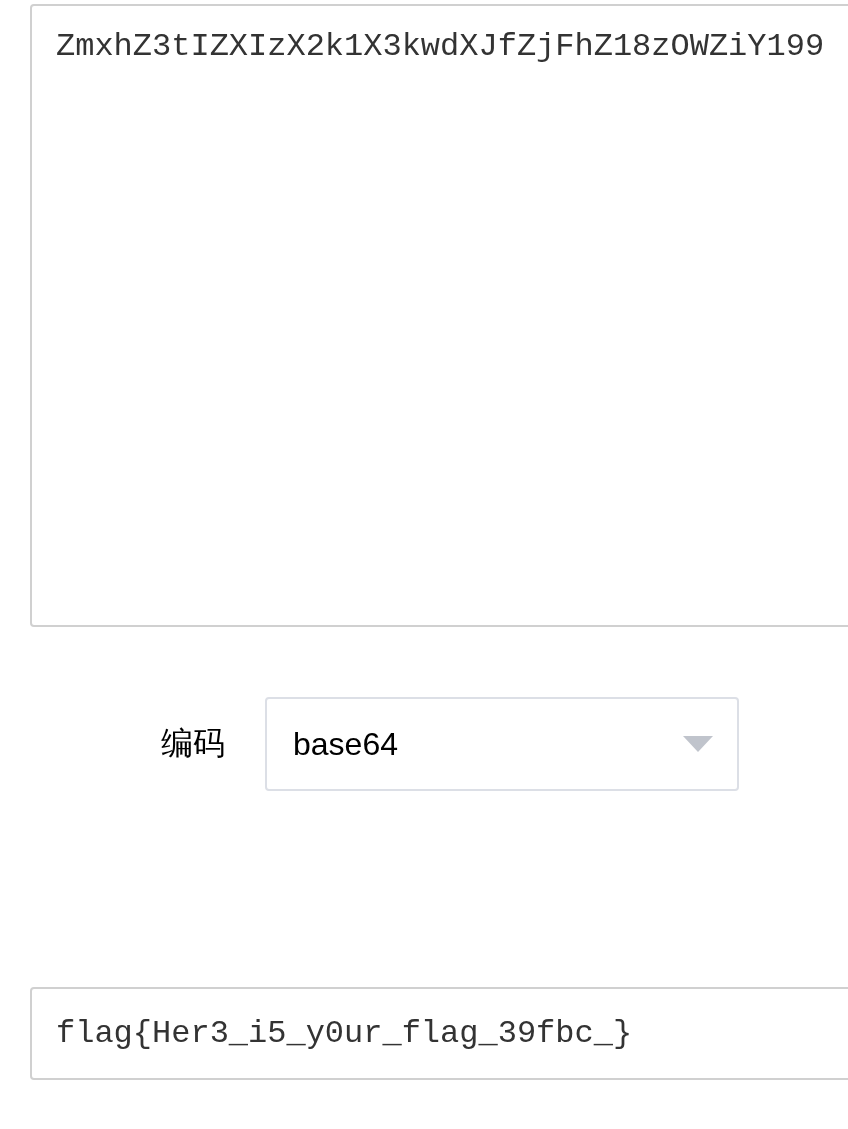 The width and height of the screenshot is (848, 1129). Describe the element at coordinates (193, 743) in the screenshot. I see `encoding-label: 编码` at that location.